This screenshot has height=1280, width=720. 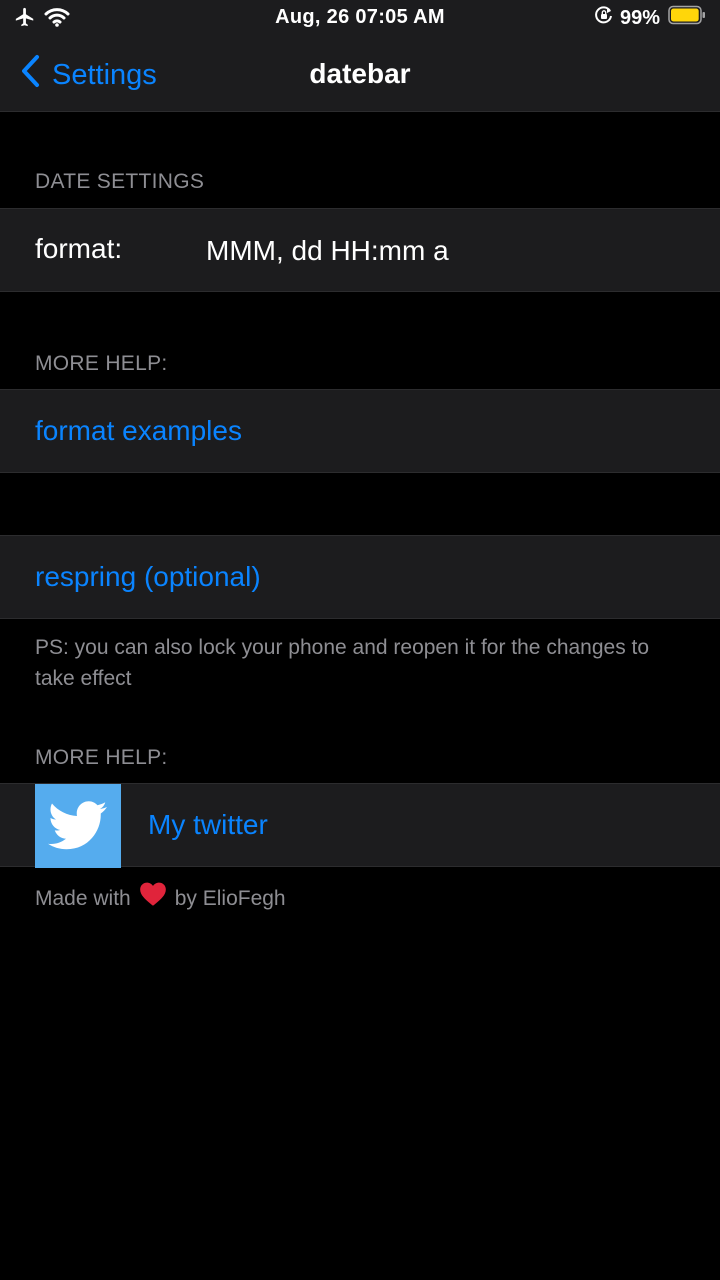 I want to click on respring-cell: respring (optional), so click(x=360, y=577).